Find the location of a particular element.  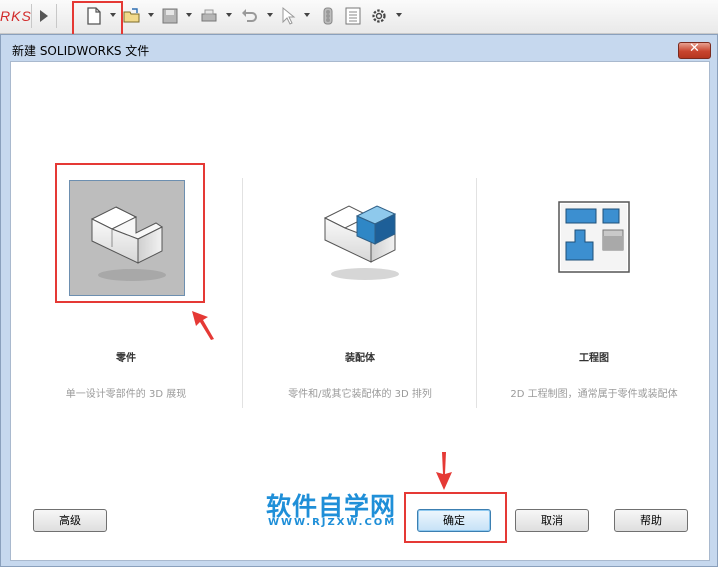

close-icon: ✕ is located at coordinates (694, 48).